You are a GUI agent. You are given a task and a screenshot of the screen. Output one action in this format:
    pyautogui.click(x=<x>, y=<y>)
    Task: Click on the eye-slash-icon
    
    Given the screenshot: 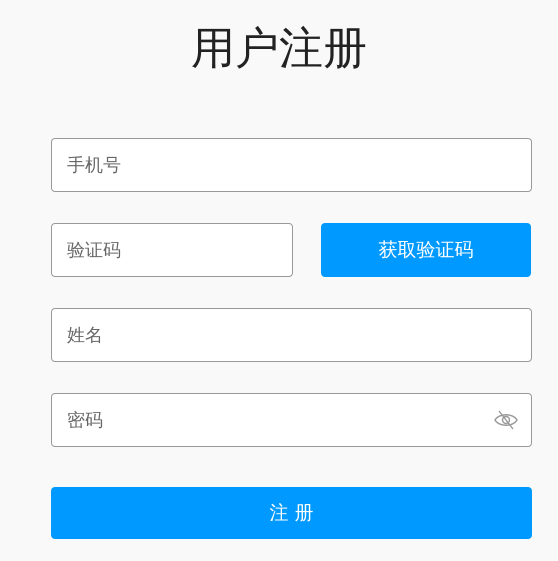 What is the action you would take?
    pyautogui.click(x=506, y=420)
    